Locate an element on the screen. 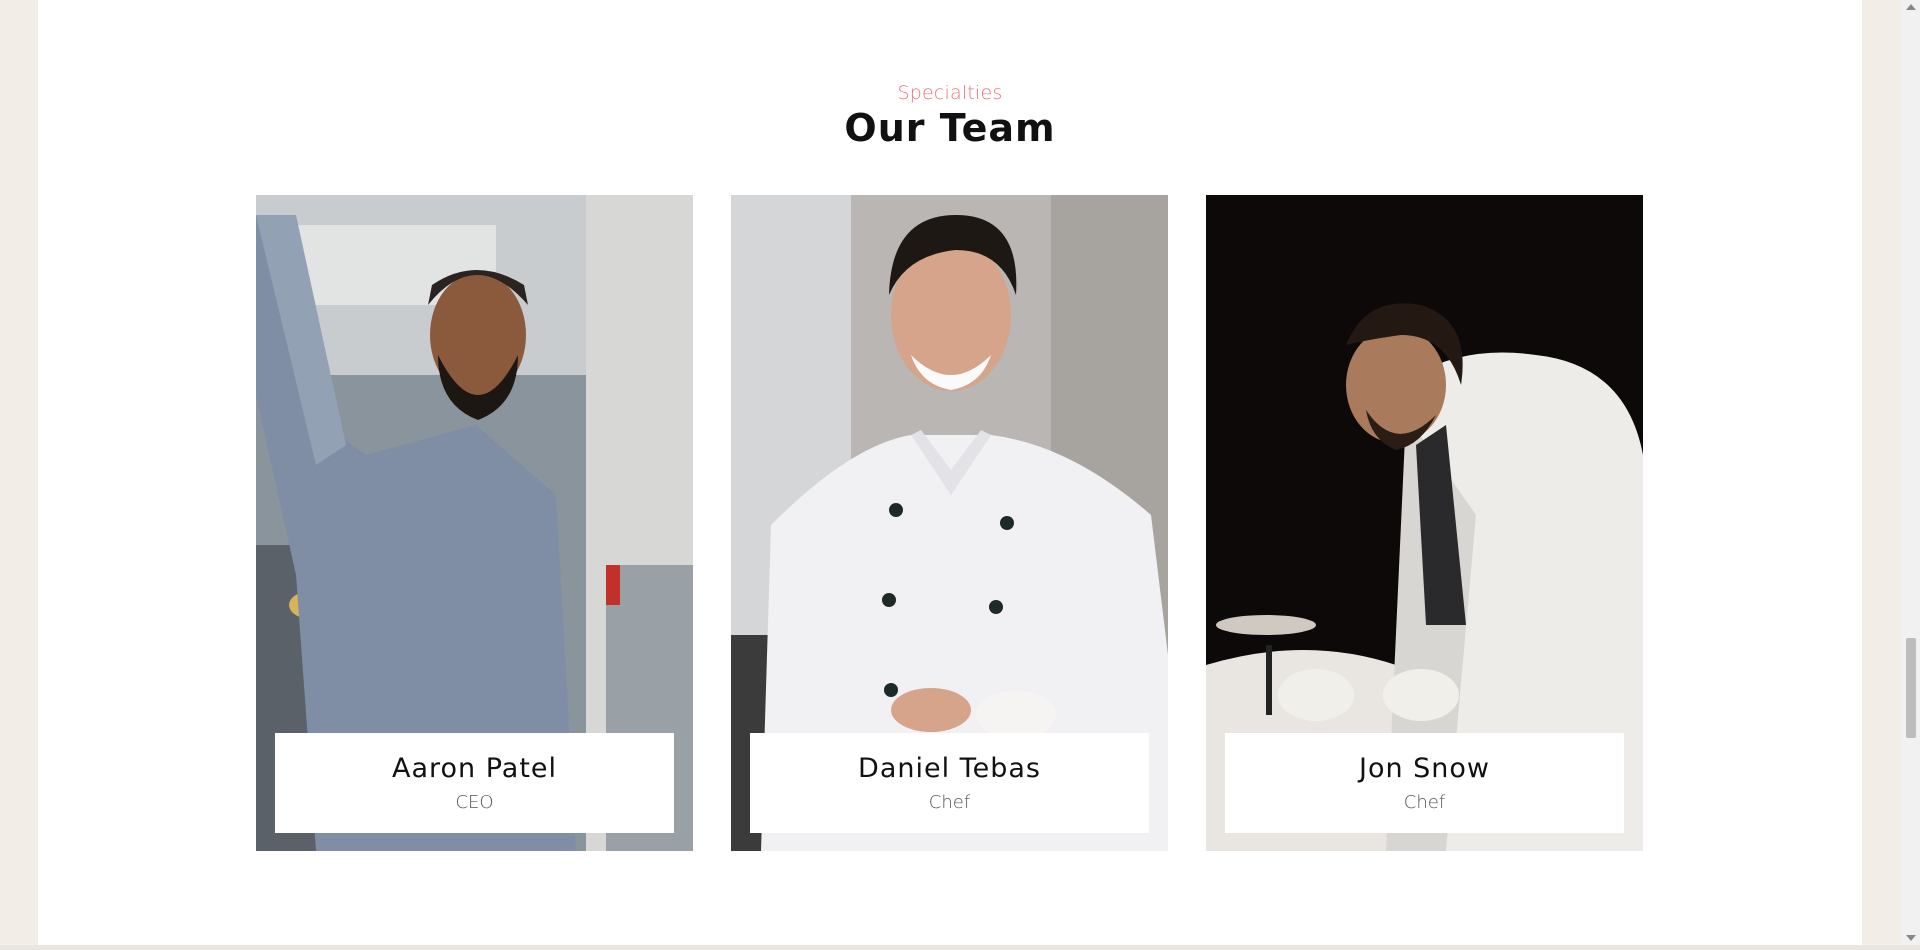 Image resolution: width=1920 pixels, height=950 pixels. team-card-caption: Aaron Patel CEO is located at coordinates (474, 783).